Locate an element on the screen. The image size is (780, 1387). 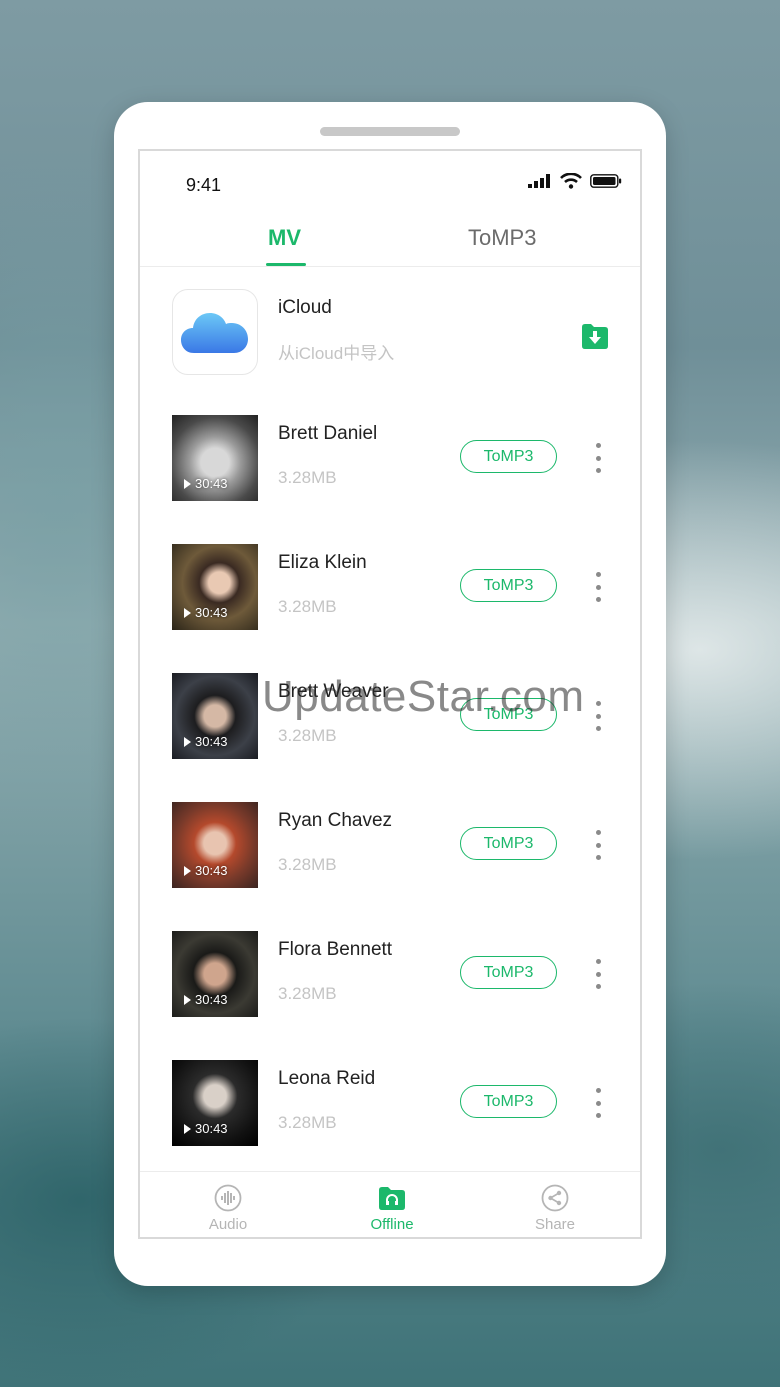
tab-bar: MV ToMP3 is located at coordinates (390, 239).